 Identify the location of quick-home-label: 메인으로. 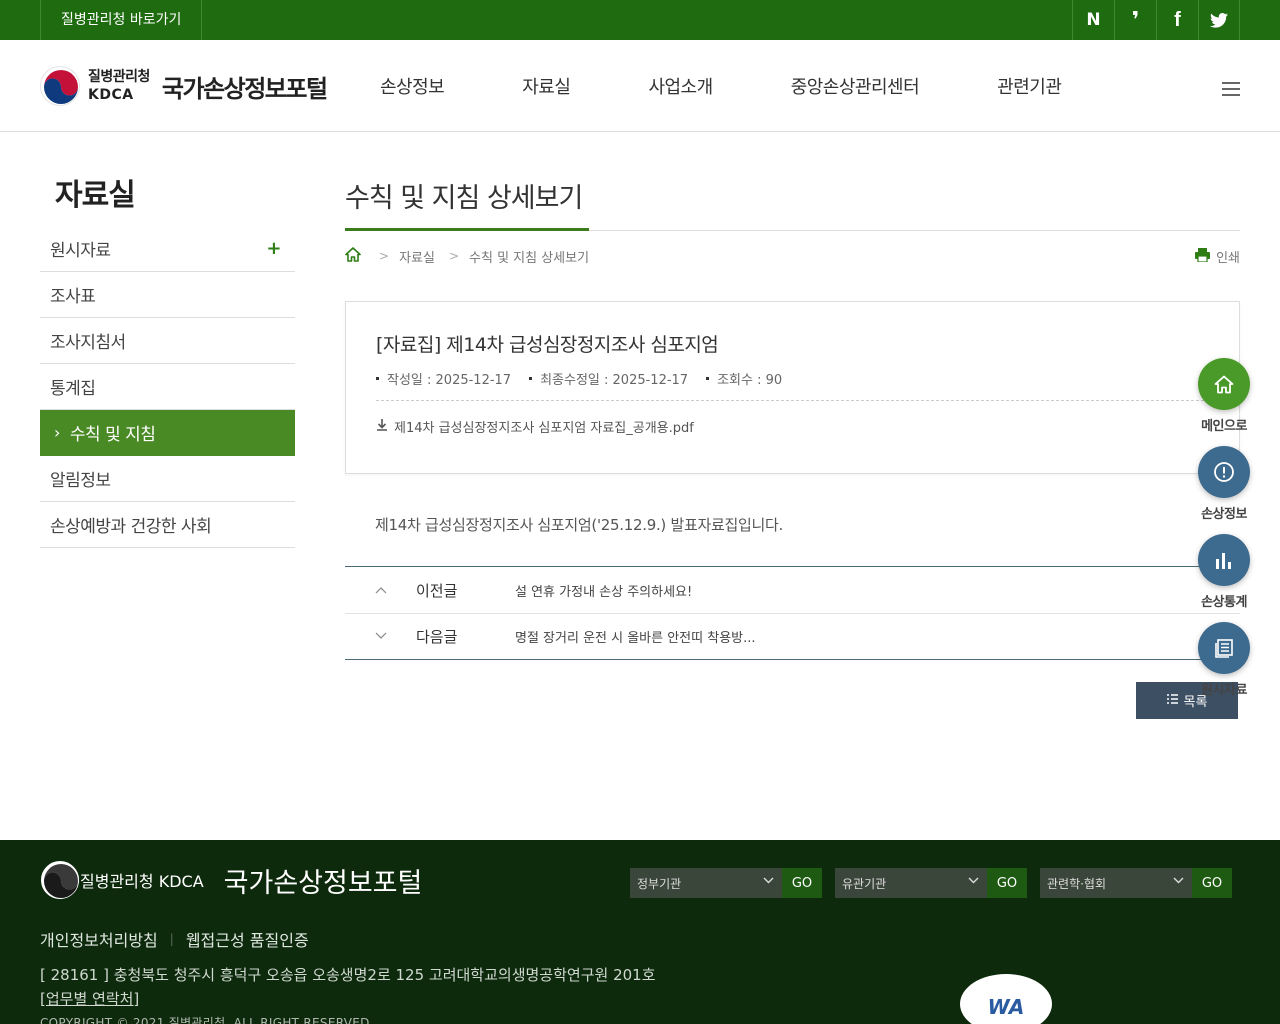
(1224, 426).